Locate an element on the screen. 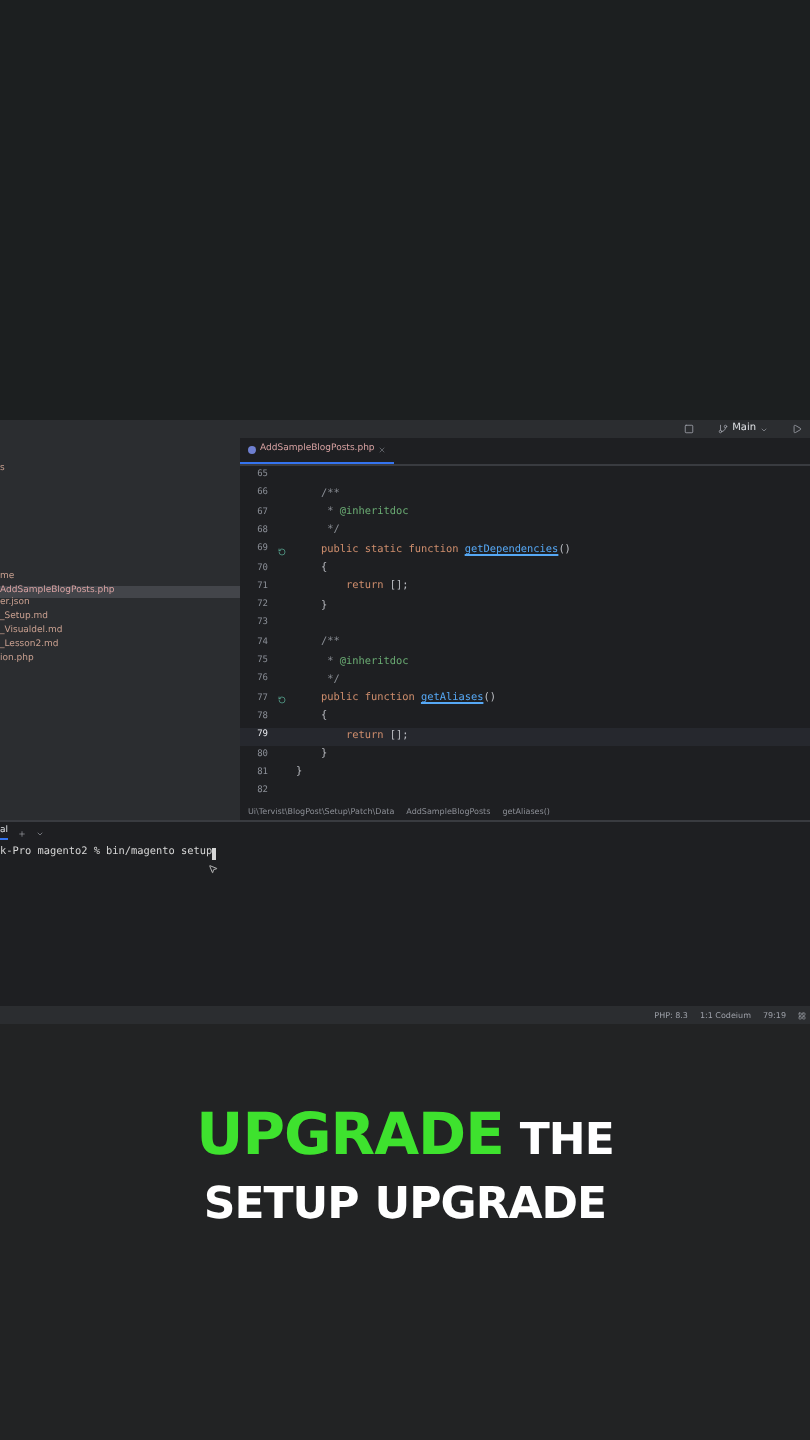 This screenshot has width=810, height=1440. caption-word: SETUP is located at coordinates (281, 1206).